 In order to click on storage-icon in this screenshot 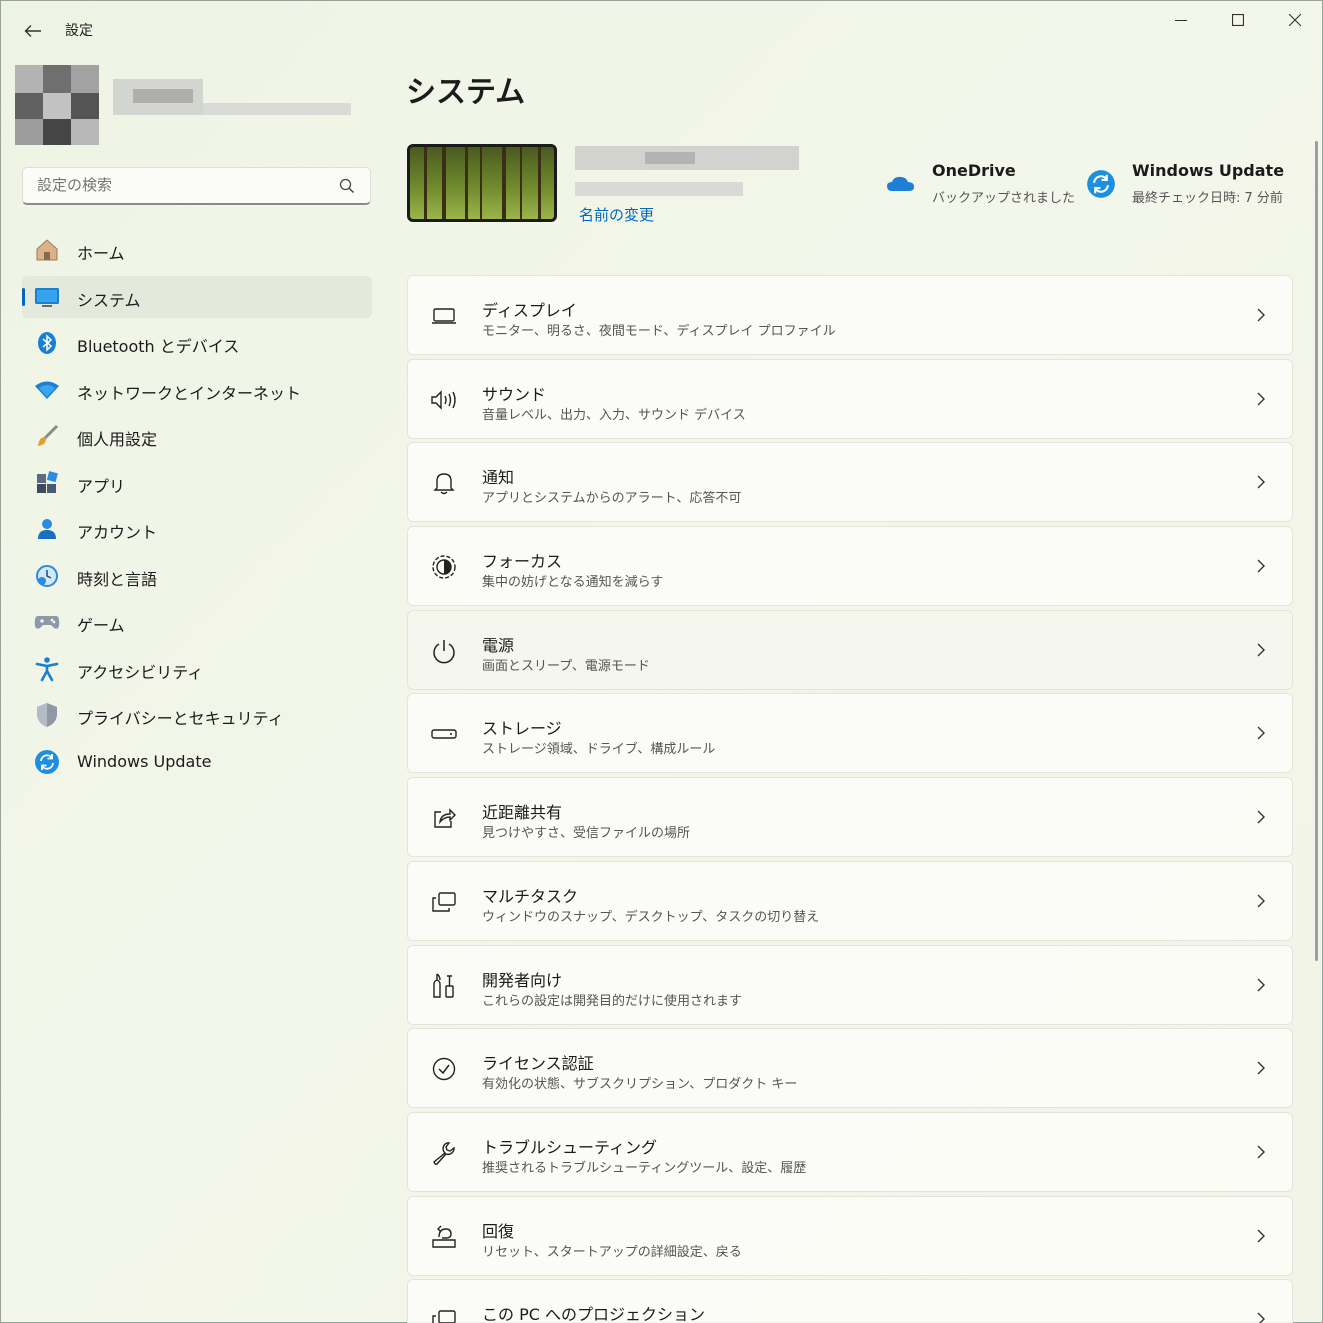, I will do `click(444, 734)`.